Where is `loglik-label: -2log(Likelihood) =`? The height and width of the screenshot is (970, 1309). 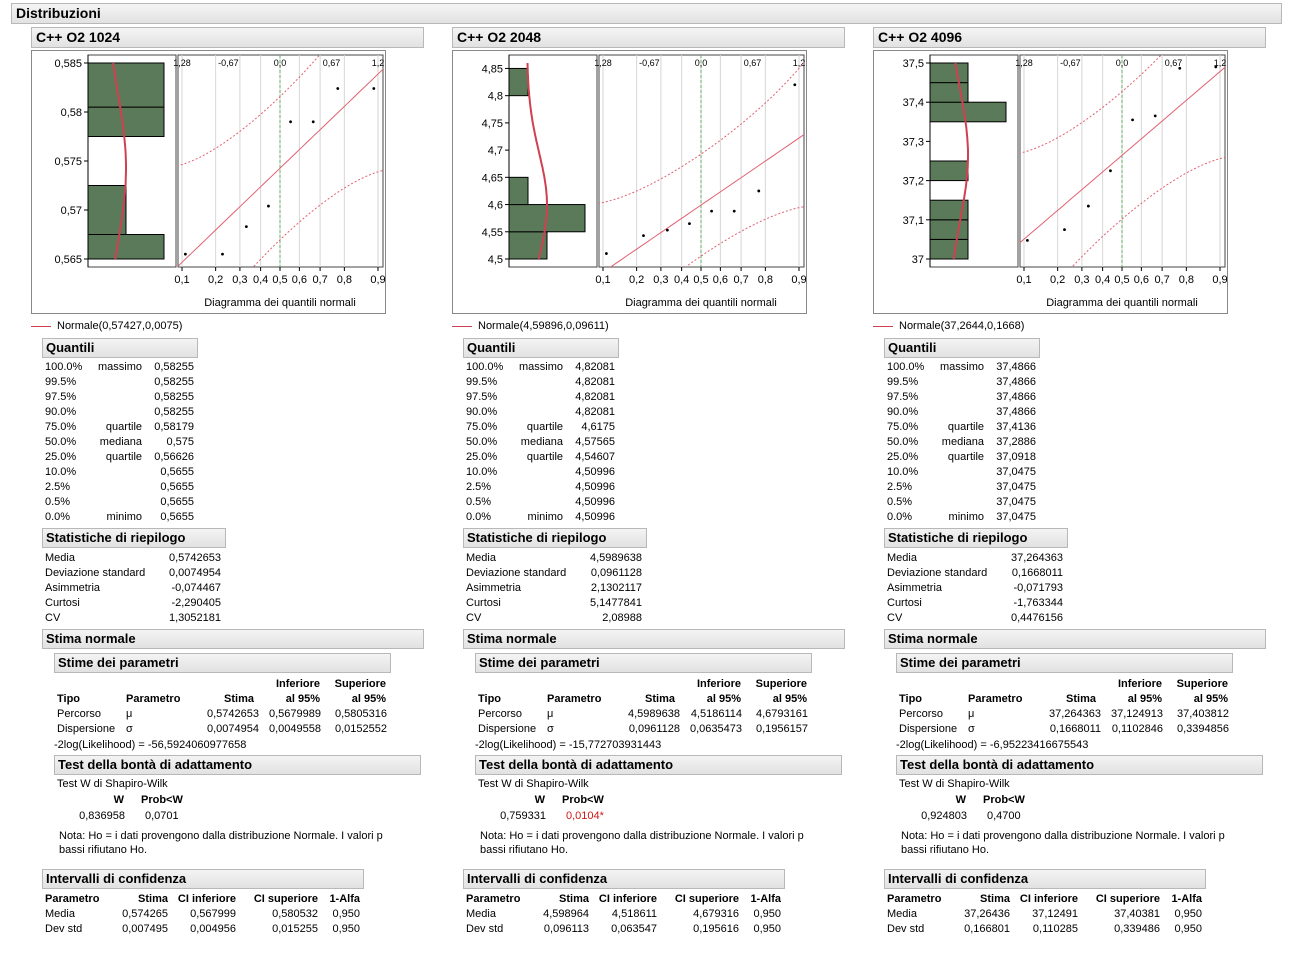 loglik-label: -2log(Likelihood) = is located at coordinates (943, 745).